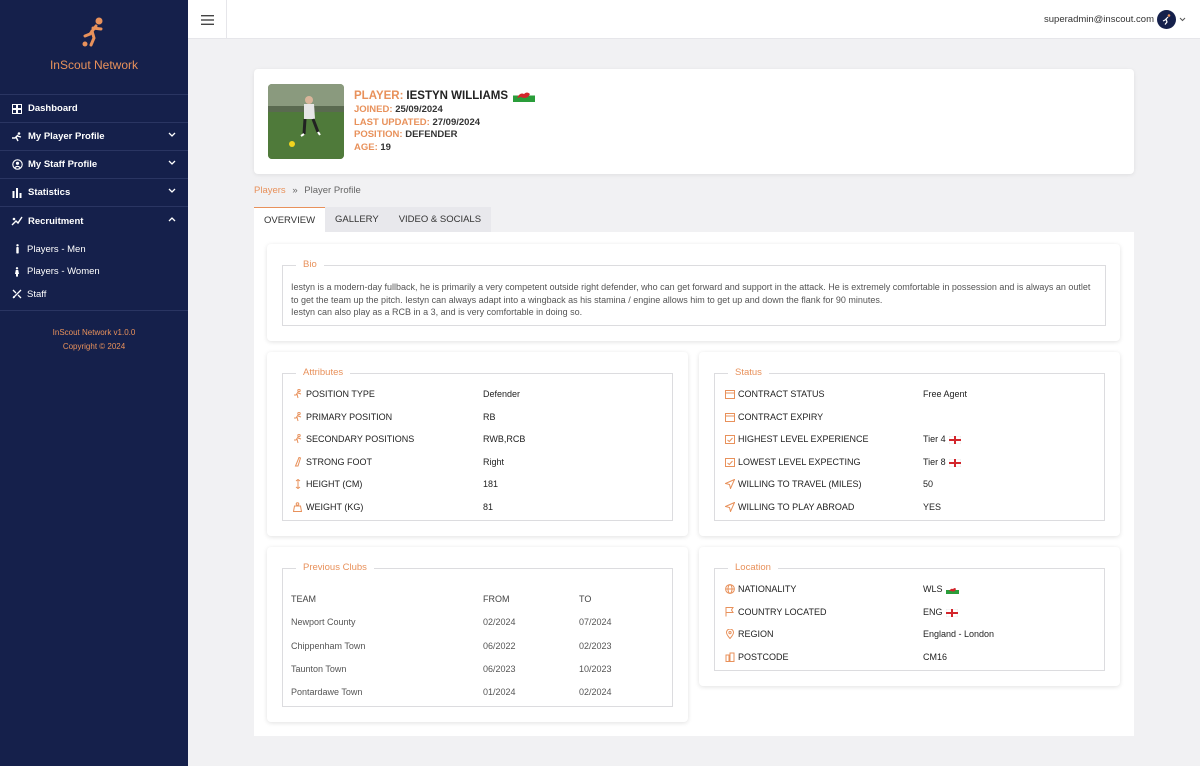  Describe the element at coordinates (17, 271) in the screenshot. I see `female-icon` at that location.